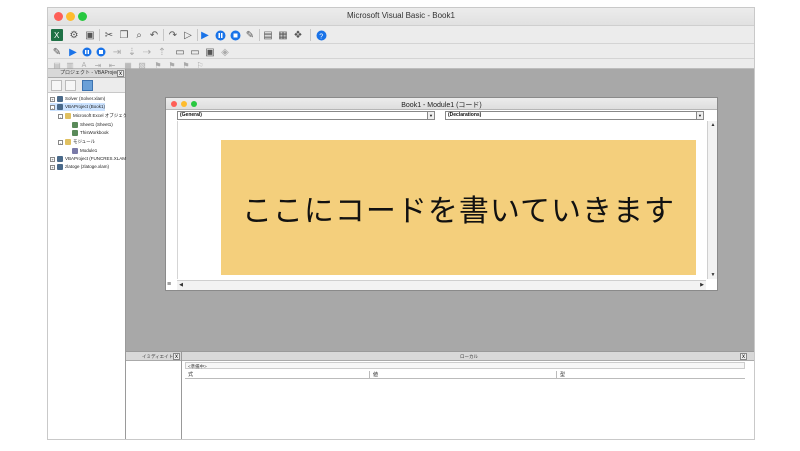 The width and height of the screenshot is (800, 451). Describe the element at coordinates (220, 35) in the screenshot. I see `break-icon` at that location.